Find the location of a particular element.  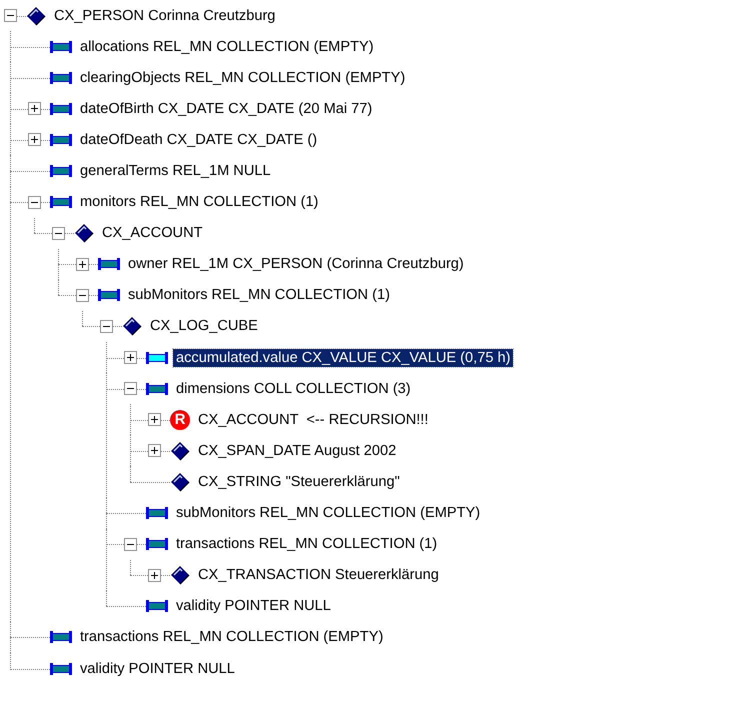

node-label: monitors REL_MN COLLECTION (1) is located at coordinates (199, 202).